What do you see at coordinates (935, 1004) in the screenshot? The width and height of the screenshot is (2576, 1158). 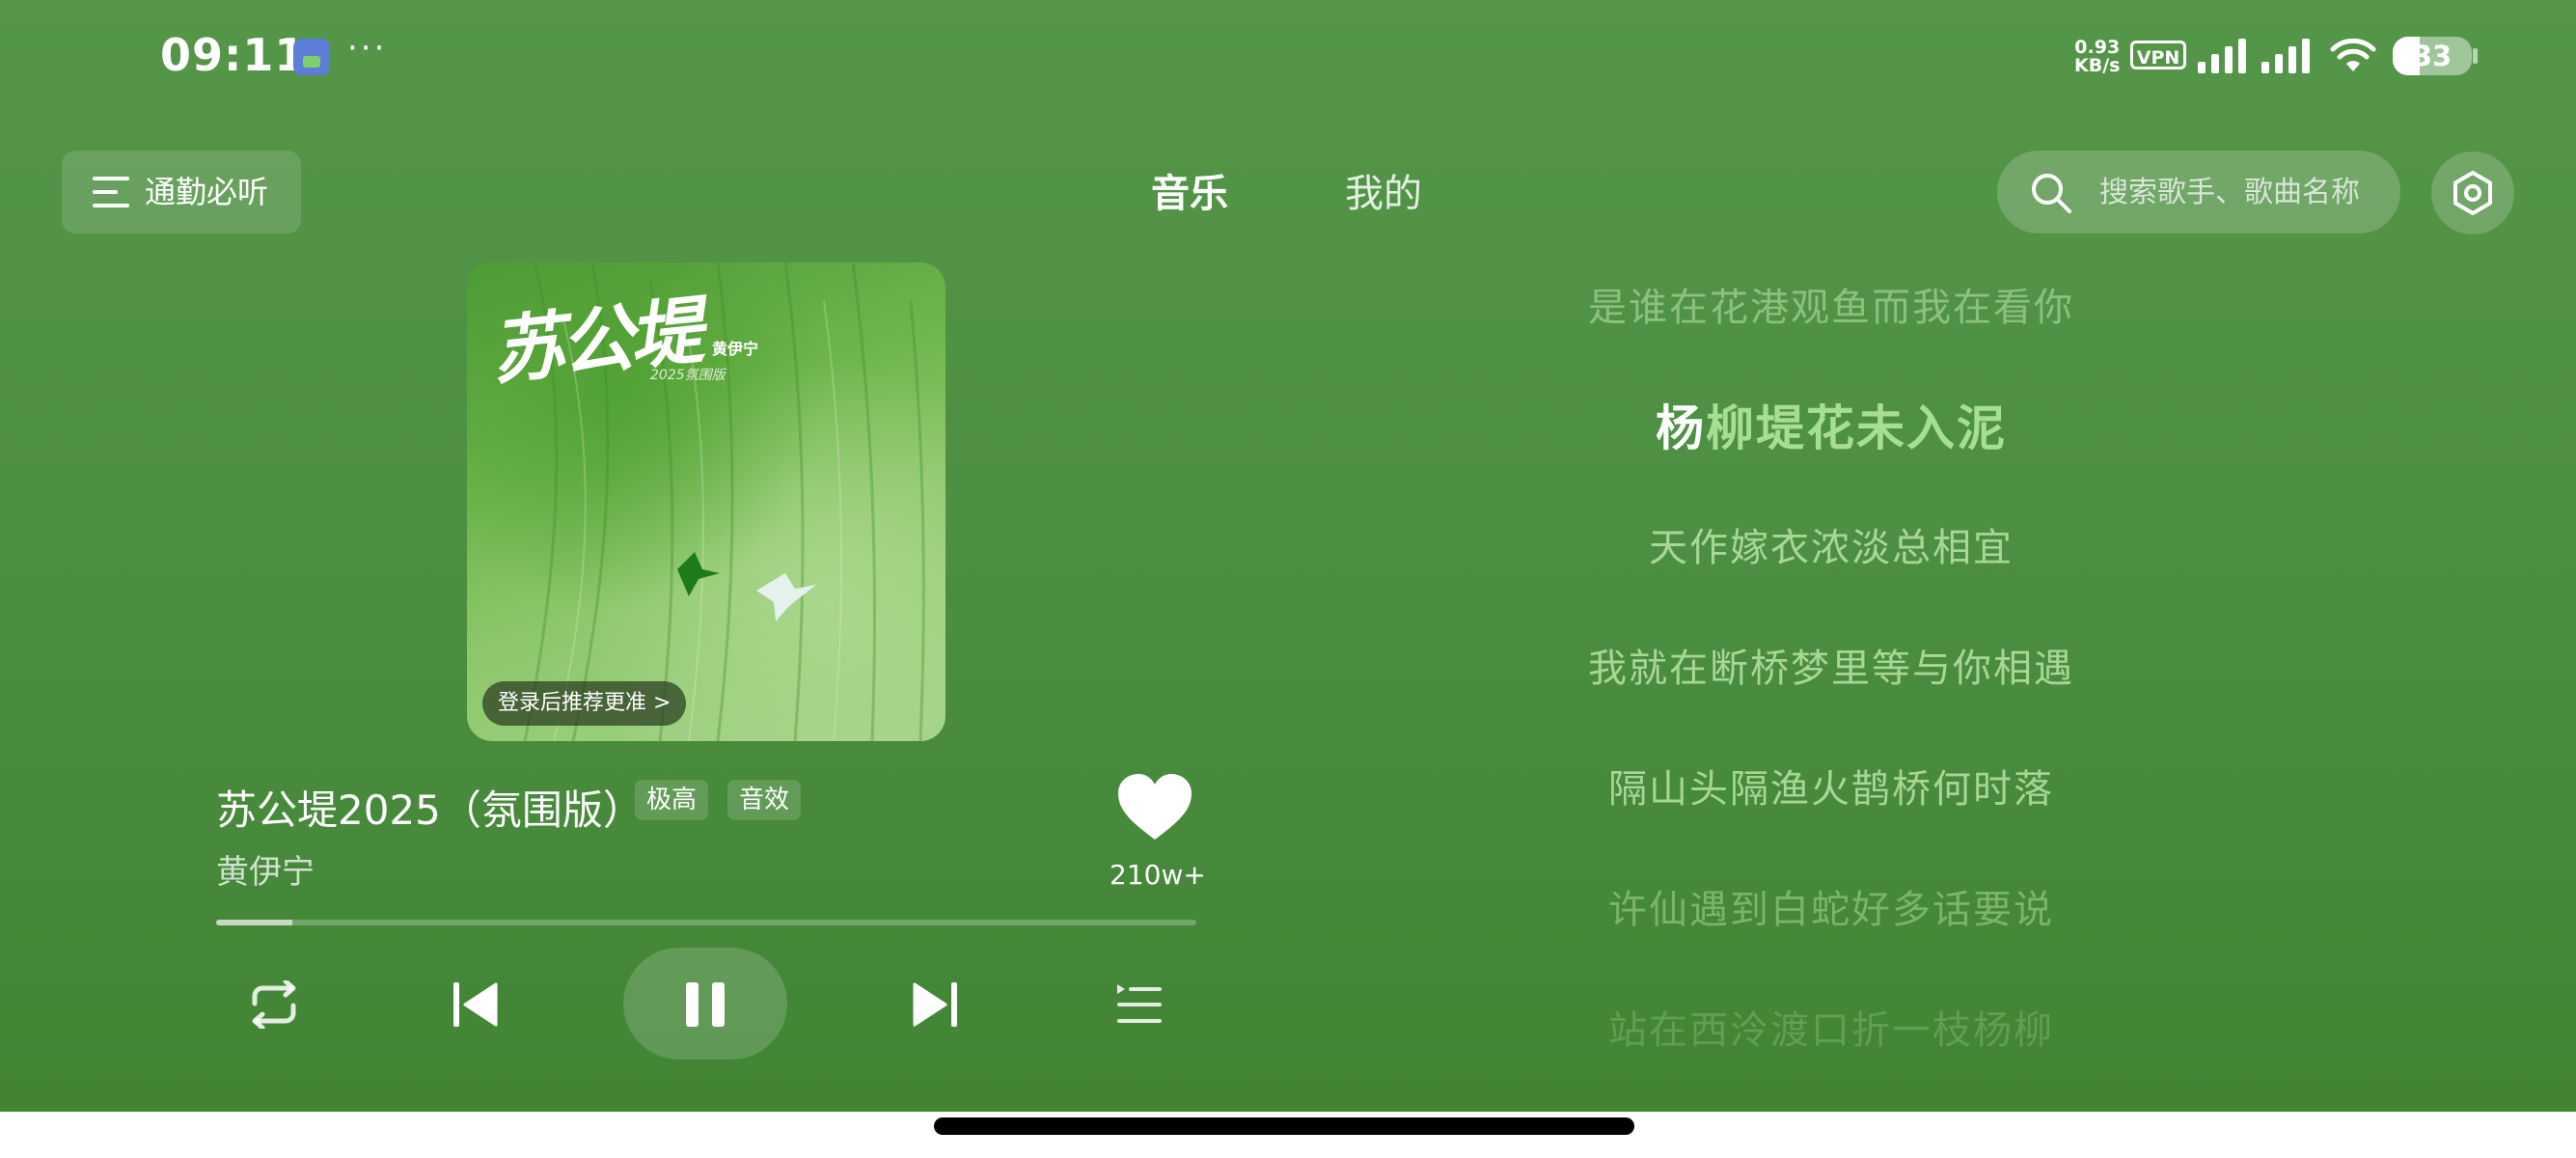 I see `next-icon` at bounding box center [935, 1004].